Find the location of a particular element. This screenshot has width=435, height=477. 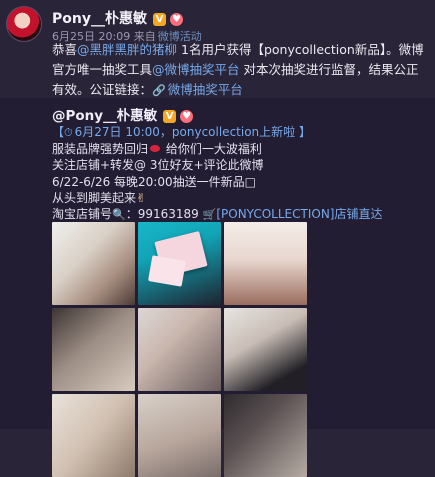

launch-link: 6月27日 10:00，ponycollection上新啦 is located at coordinates (185, 132).